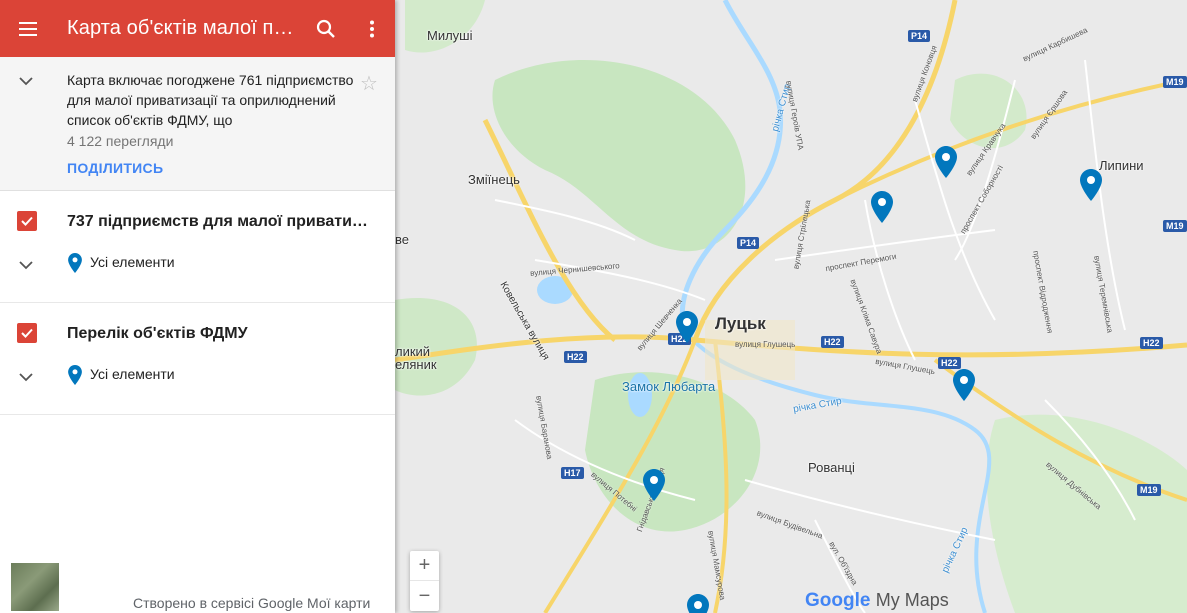 This screenshot has height=613, width=1187. I want to click on layer-2-checkbox, so click(27, 333).